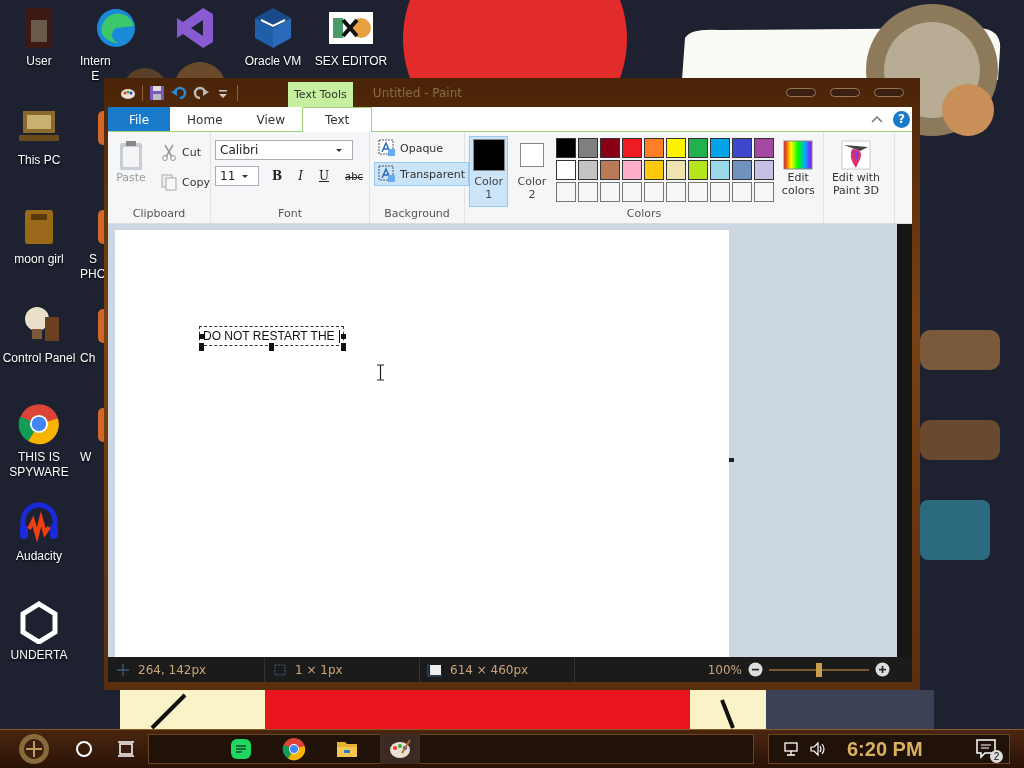  I want to click on background-option: Opaque, so click(422, 148).